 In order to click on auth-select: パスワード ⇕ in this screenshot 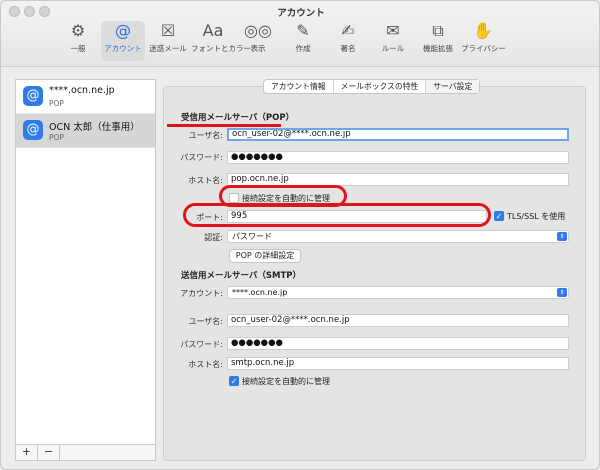, I will do `click(398, 236)`.